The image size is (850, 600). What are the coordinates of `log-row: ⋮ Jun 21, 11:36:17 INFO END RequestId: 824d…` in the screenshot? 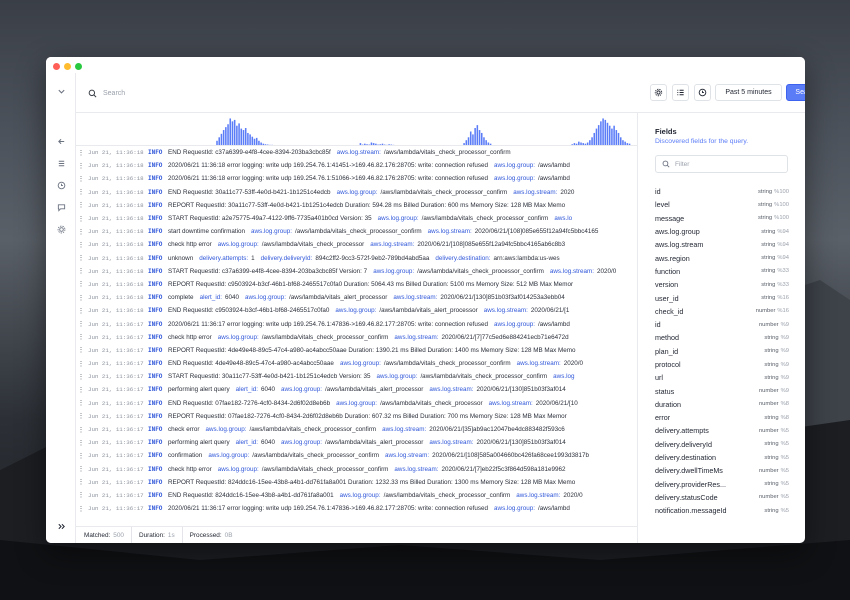 It's located at (356, 495).